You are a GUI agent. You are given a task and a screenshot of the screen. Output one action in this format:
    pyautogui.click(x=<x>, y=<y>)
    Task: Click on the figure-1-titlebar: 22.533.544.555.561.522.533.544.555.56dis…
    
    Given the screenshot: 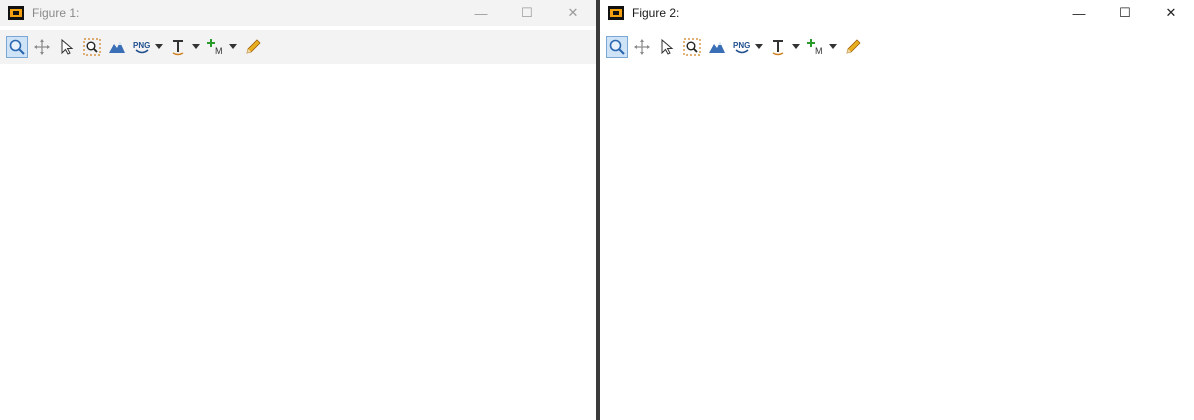 What is the action you would take?
    pyautogui.click(x=298, y=13)
    